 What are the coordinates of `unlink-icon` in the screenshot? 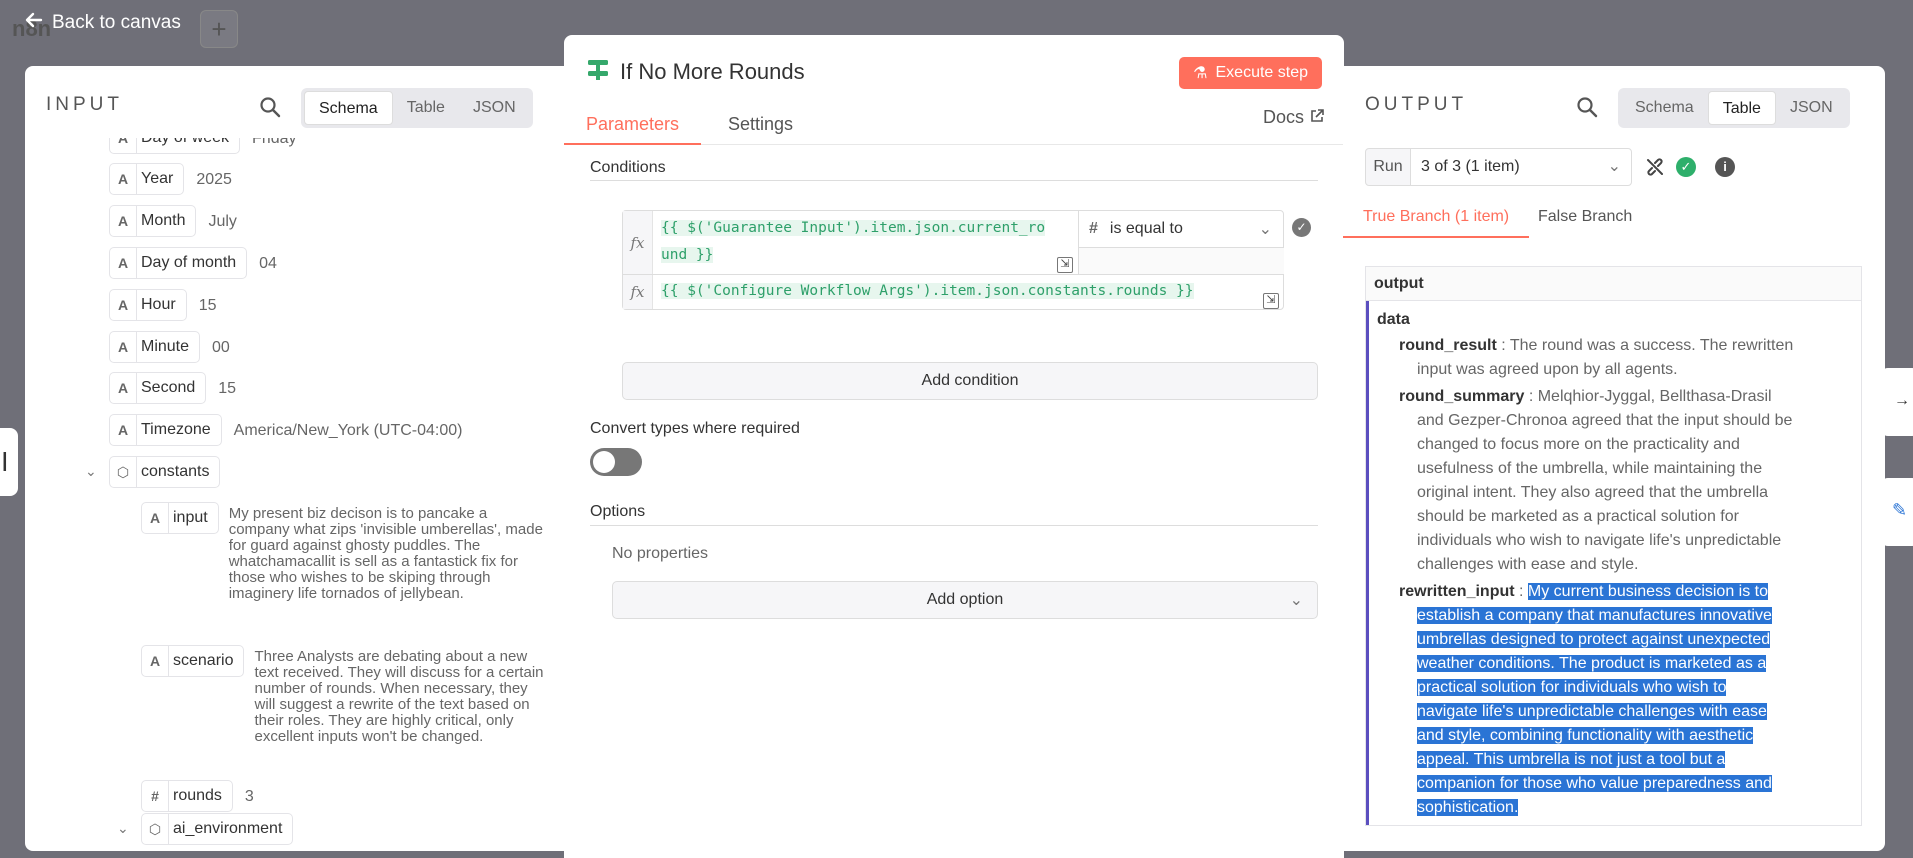 It's located at (1655, 167).